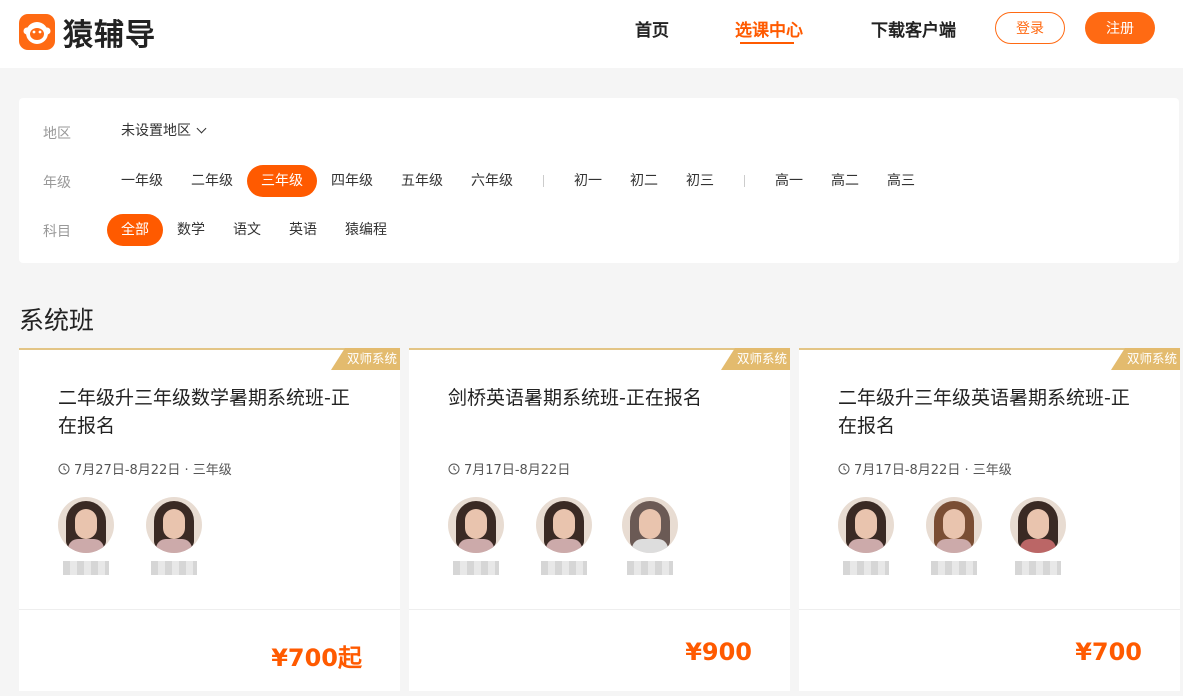  What do you see at coordinates (845, 181) in the screenshot?
I see `grade-option-senior-2: 高二` at bounding box center [845, 181].